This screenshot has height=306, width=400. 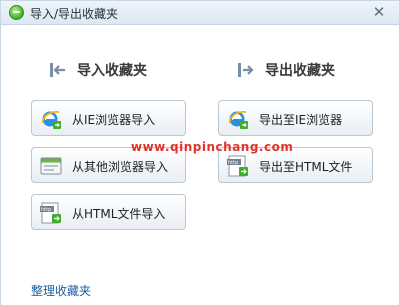 I want to click on import-from-other-browser-label: 从其他浏览器导入, so click(x=120, y=167).